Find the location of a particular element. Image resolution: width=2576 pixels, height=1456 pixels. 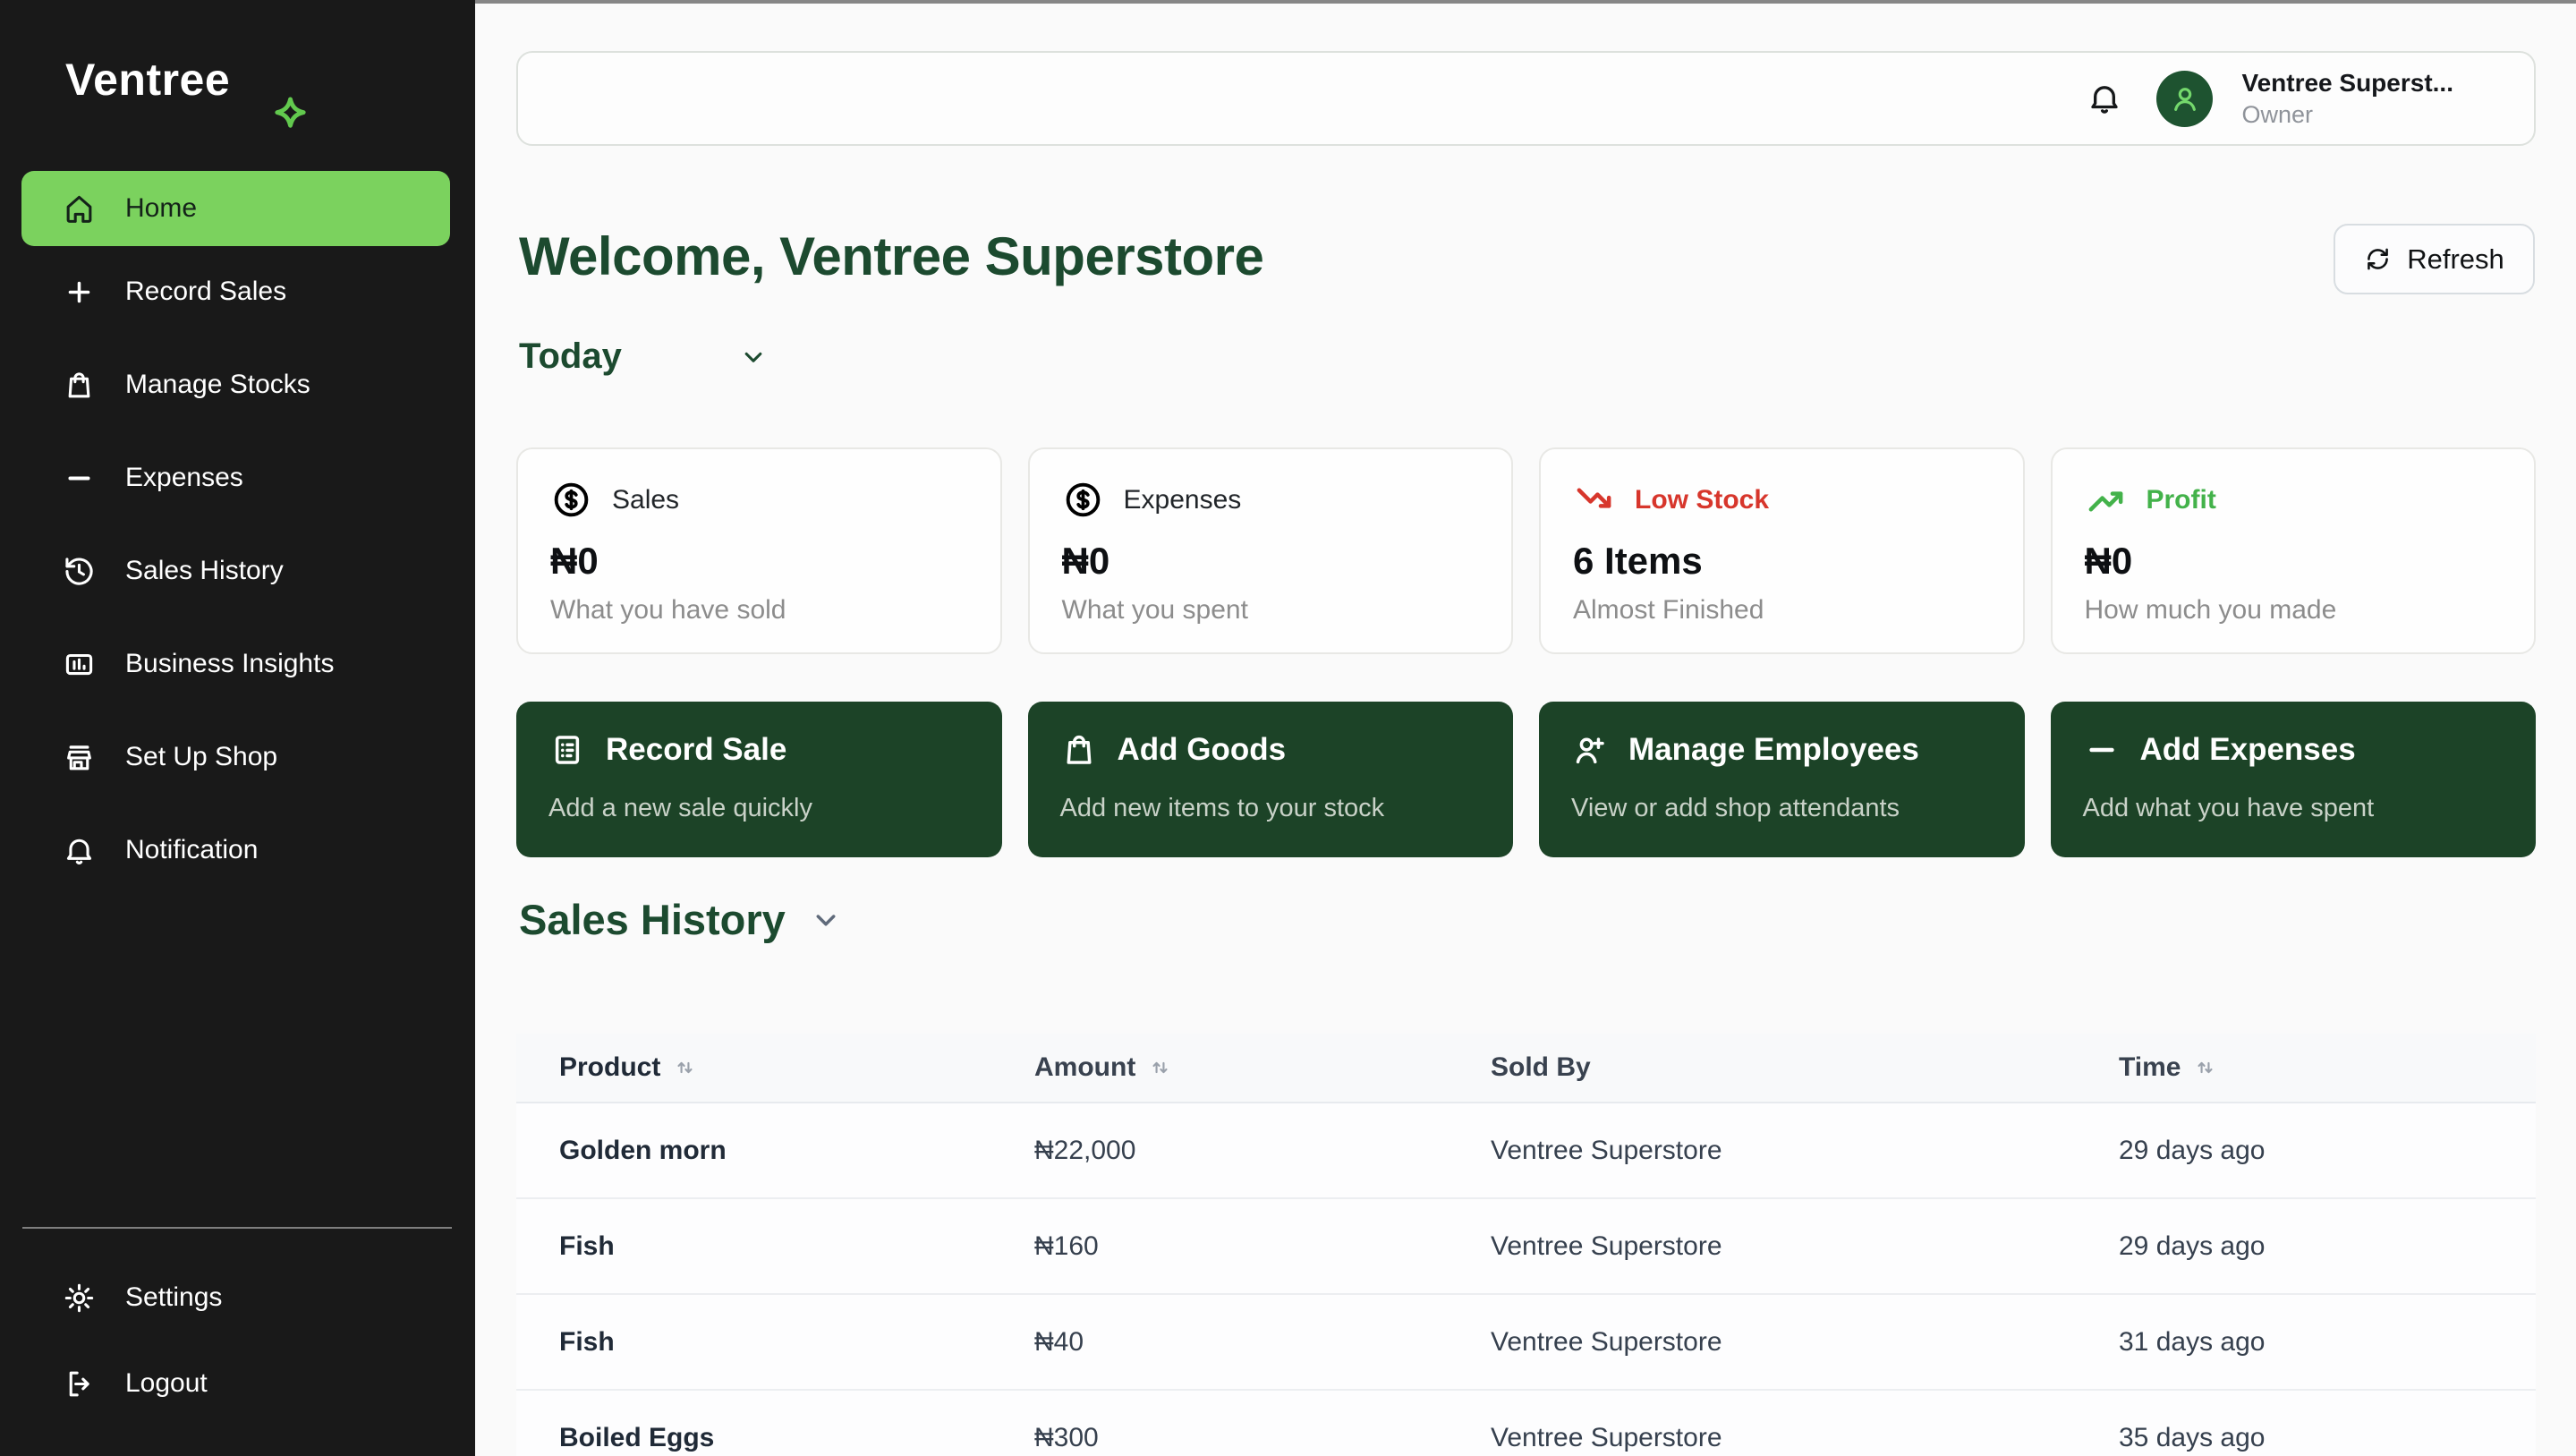

column-header-time: Time is located at coordinates (2327, 1067).